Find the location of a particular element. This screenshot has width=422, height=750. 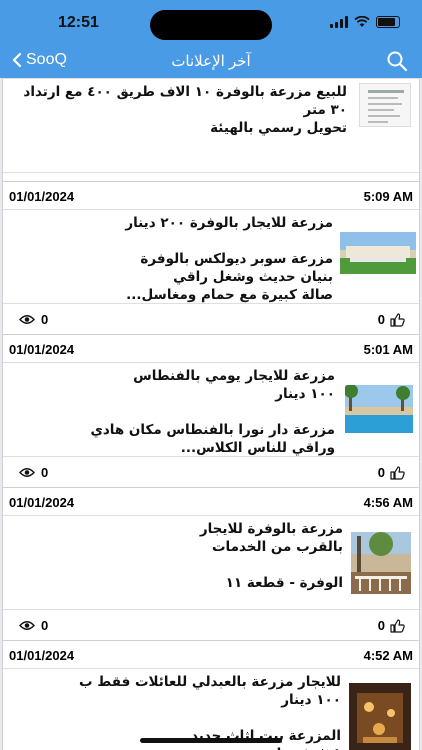

signal-icon is located at coordinates (339, 22).